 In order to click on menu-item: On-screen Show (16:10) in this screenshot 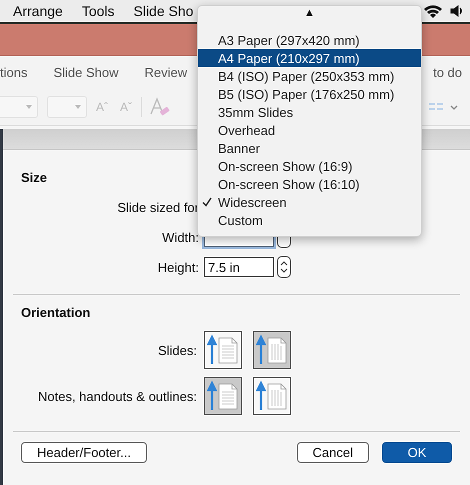, I will do `click(309, 184)`.